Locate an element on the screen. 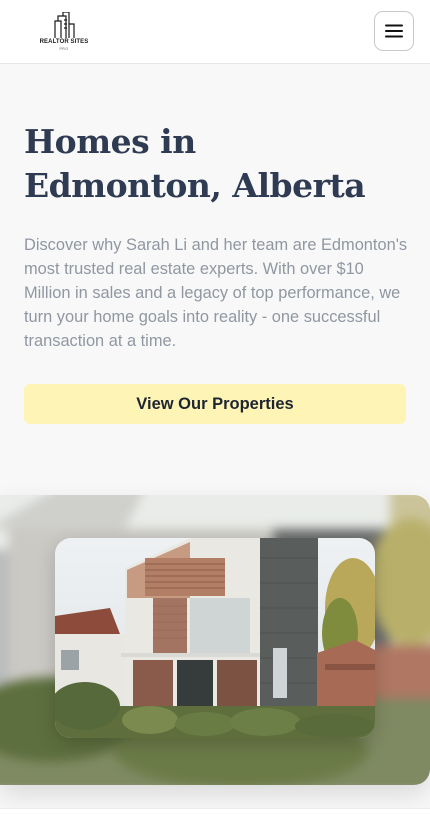 The image size is (430, 815). hamburger-menu-icon is located at coordinates (394, 31).